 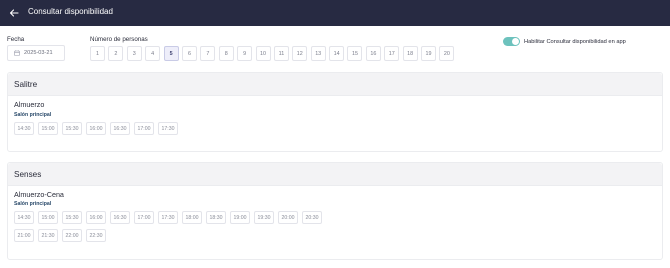 I want to click on persons-option-7: 7, so click(x=208, y=53).